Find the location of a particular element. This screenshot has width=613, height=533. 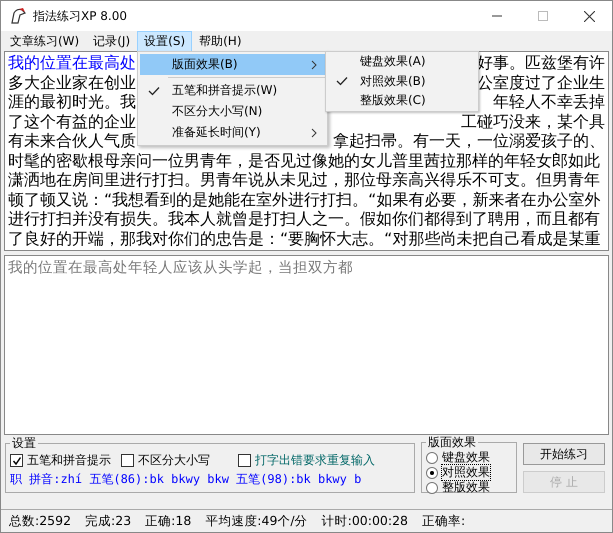

menu-entry-label: 对照效果(B) is located at coordinates (393, 81).